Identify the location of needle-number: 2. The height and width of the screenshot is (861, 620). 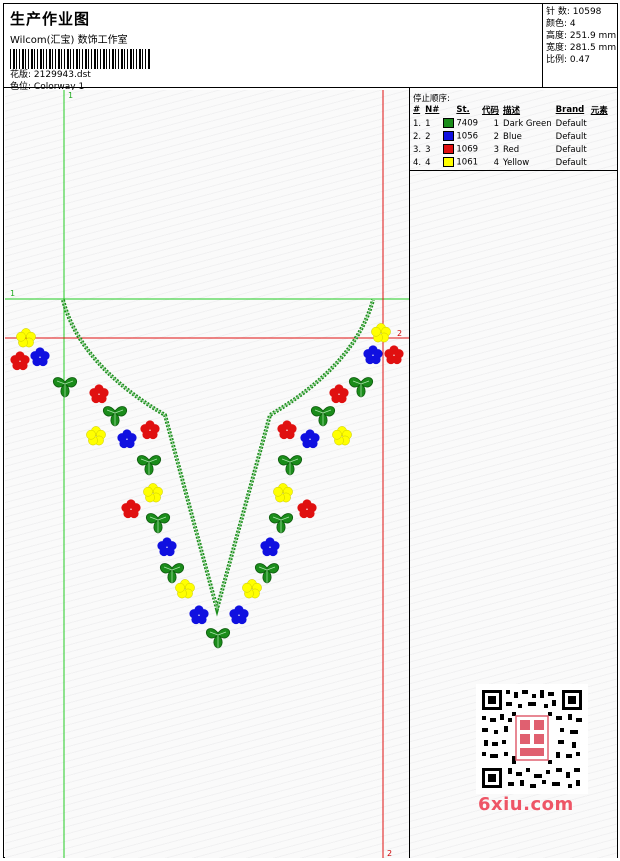
(428, 136).